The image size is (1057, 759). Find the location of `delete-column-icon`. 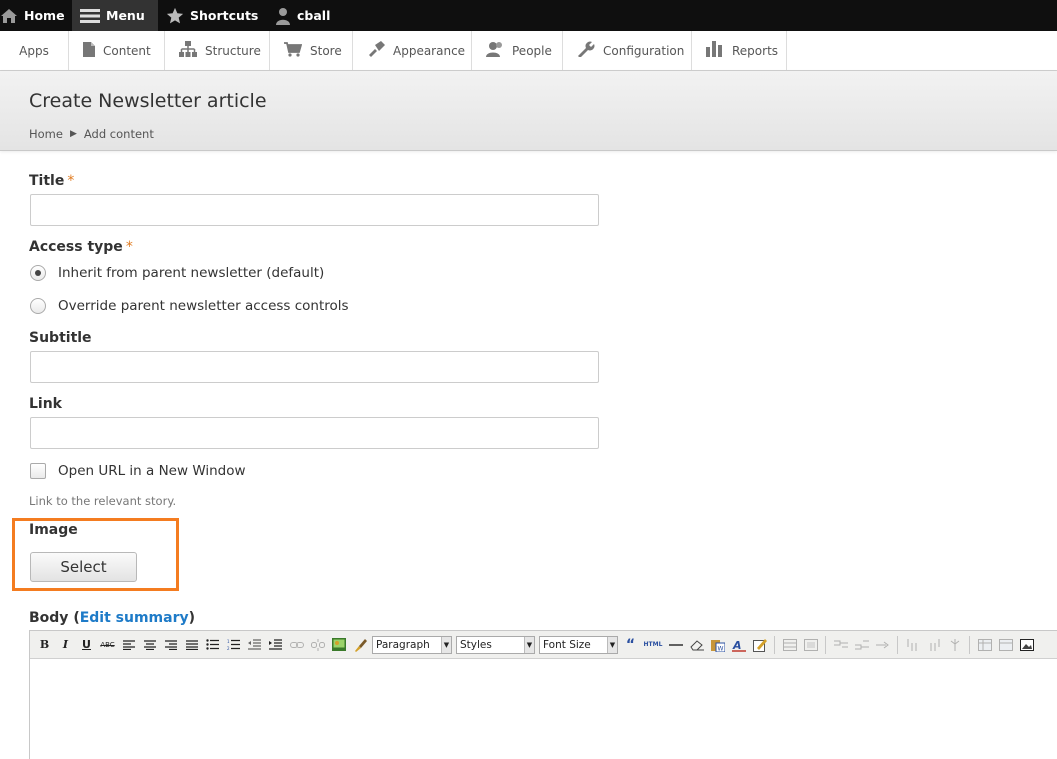

delete-column-icon is located at coordinates (954, 644).